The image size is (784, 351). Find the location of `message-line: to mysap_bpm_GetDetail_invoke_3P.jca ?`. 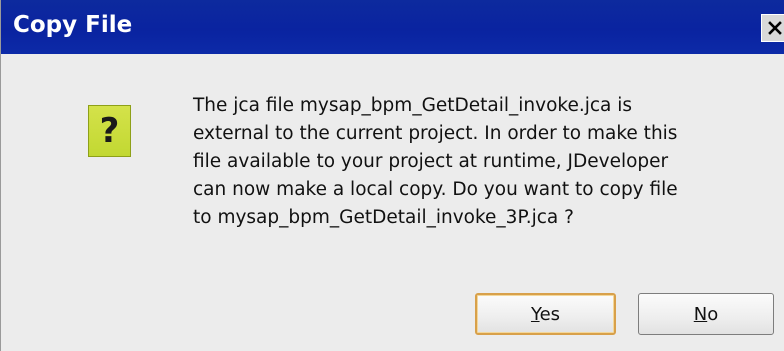

message-line: to mysap_bpm_GetDetail_invoke_3P.jca ? is located at coordinates (383, 217).